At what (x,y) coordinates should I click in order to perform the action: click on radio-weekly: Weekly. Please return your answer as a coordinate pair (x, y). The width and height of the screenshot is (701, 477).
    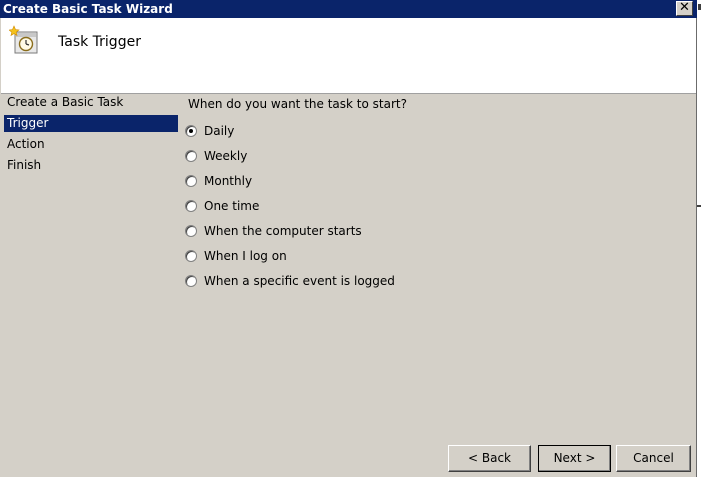
    Looking at the image, I should click on (216, 155).